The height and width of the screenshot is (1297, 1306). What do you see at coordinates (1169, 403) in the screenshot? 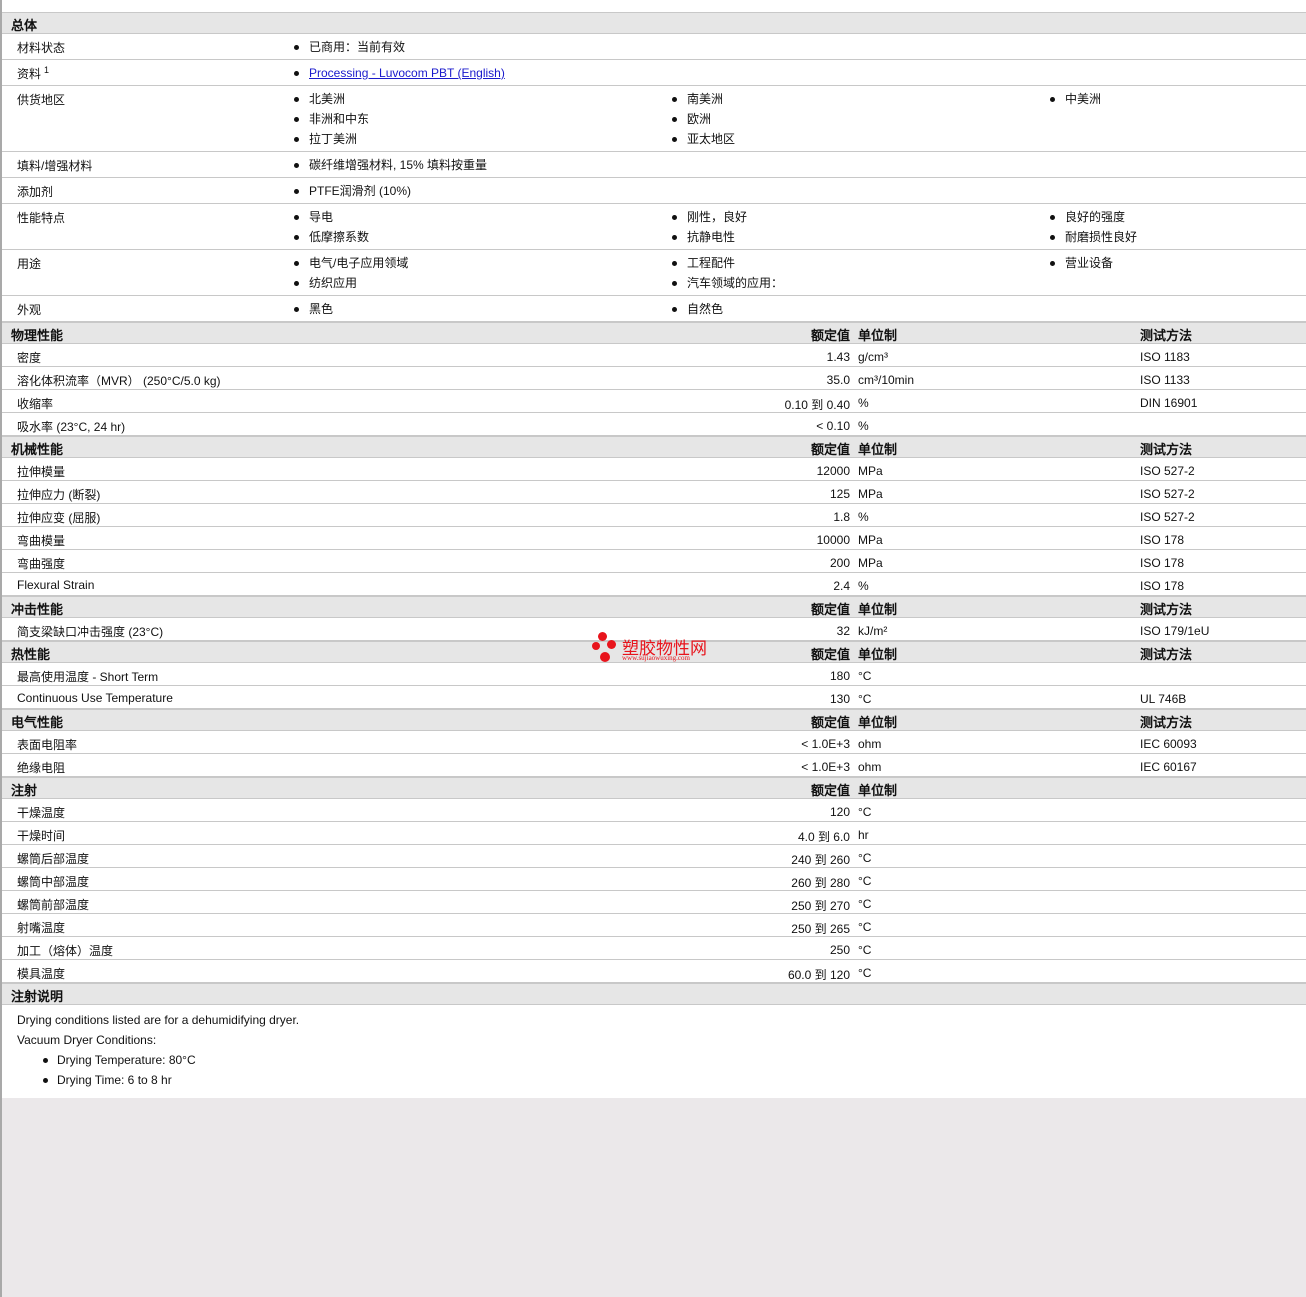
I see `test-method: DIN 16901` at bounding box center [1169, 403].